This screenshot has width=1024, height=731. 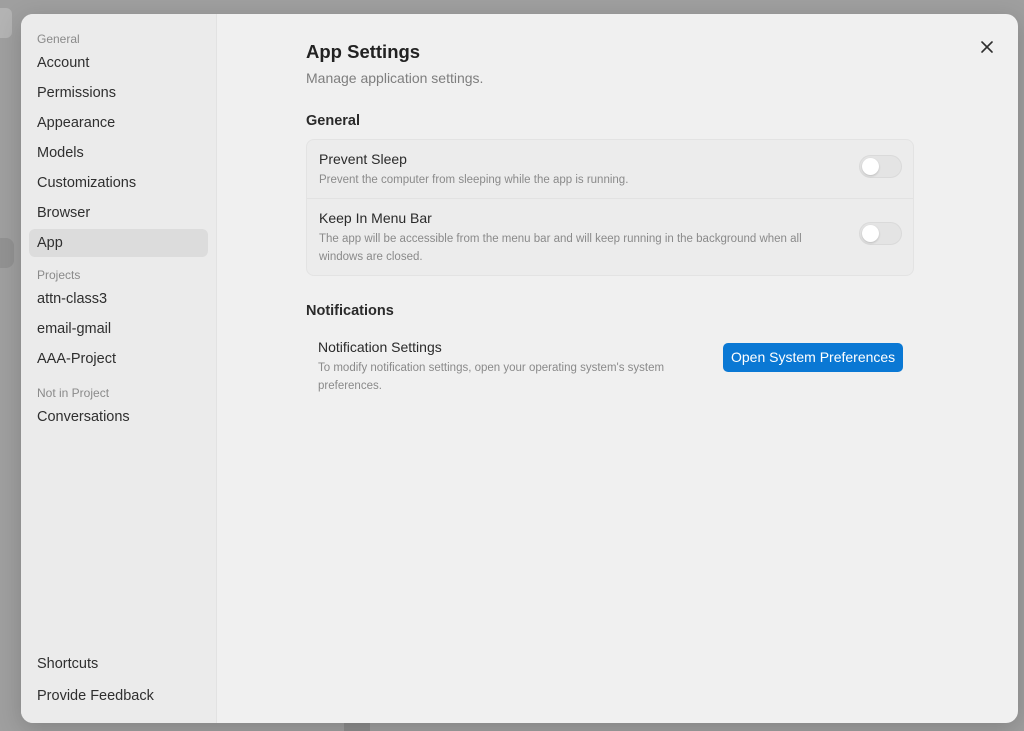 I want to click on sidebar-item-project: AAA-Project, so click(x=118, y=359).